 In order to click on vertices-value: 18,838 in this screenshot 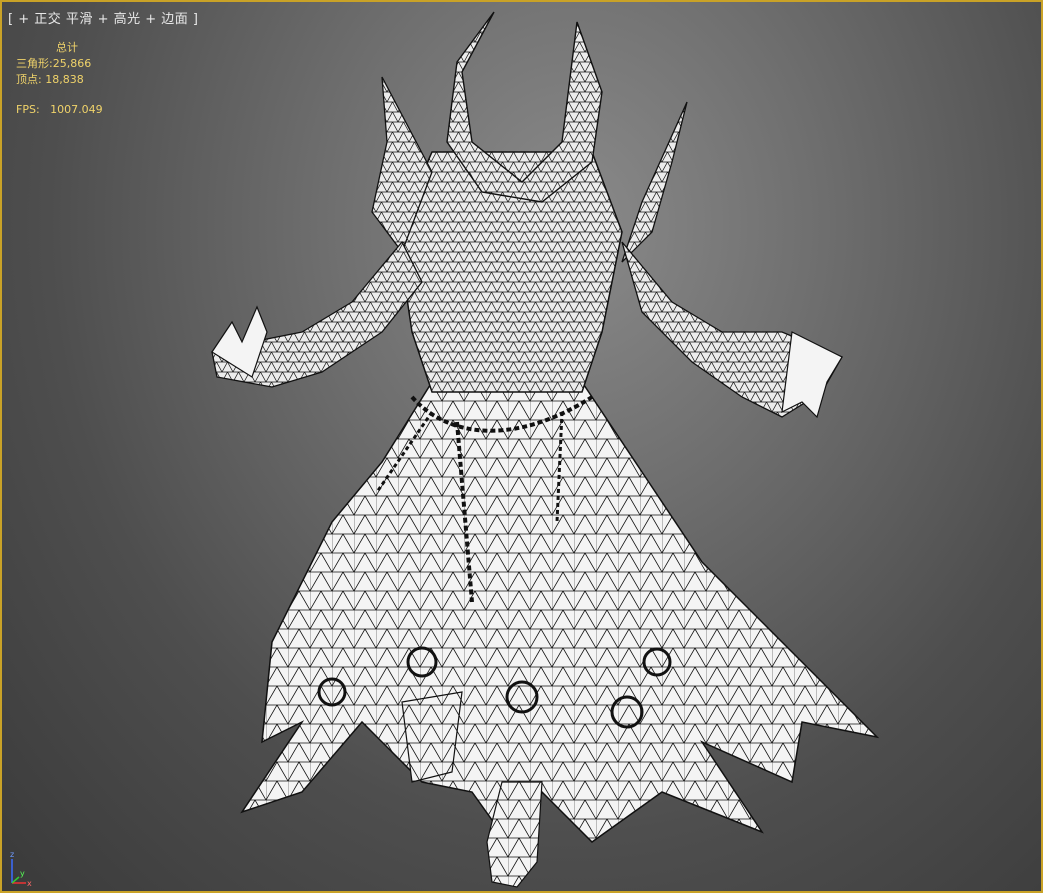, I will do `click(64, 79)`.